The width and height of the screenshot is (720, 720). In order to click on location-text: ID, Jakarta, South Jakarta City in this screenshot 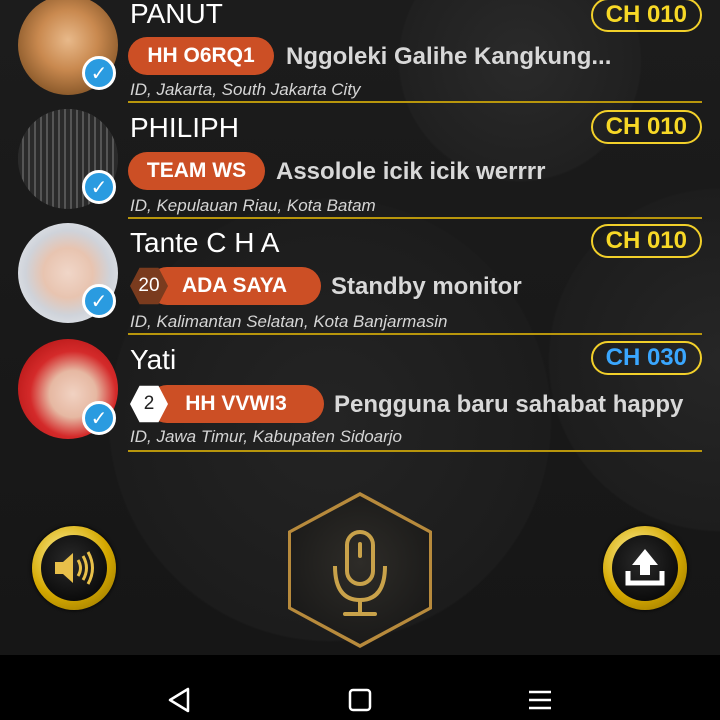, I will do `click(245, 89)`.